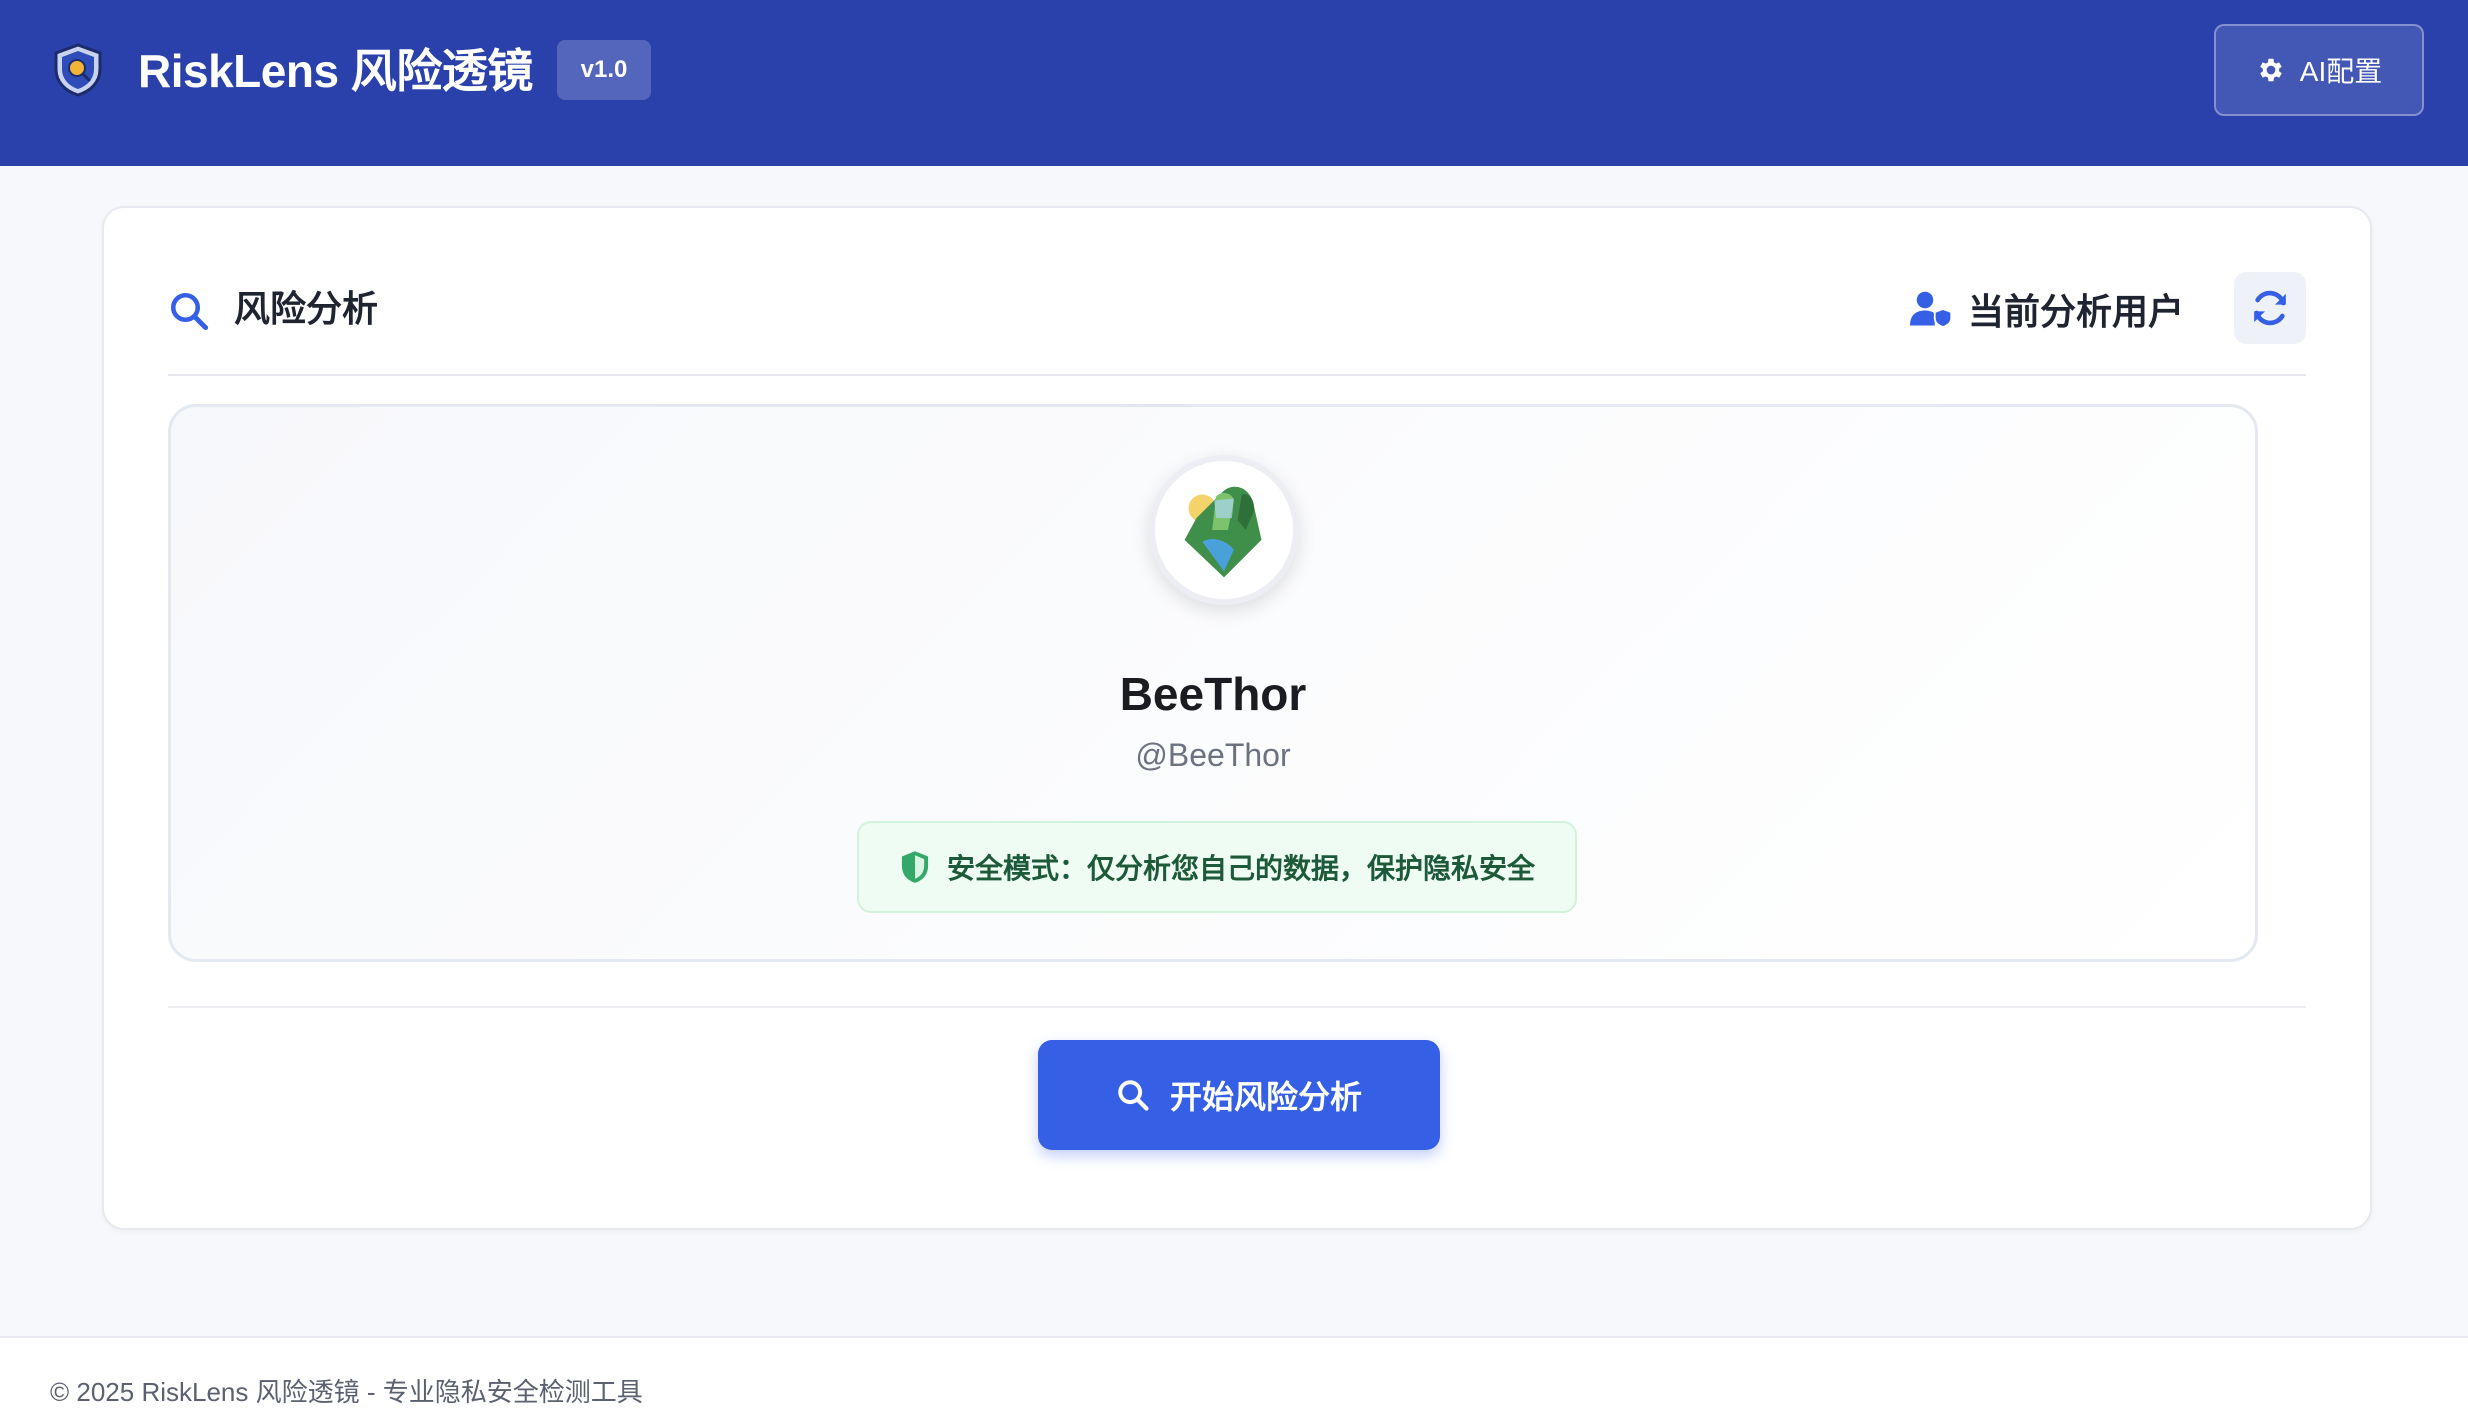 The image size is (2468, 1424). I want to click on card-header: 风险分析 当前分析用户, so click(1237, 324).